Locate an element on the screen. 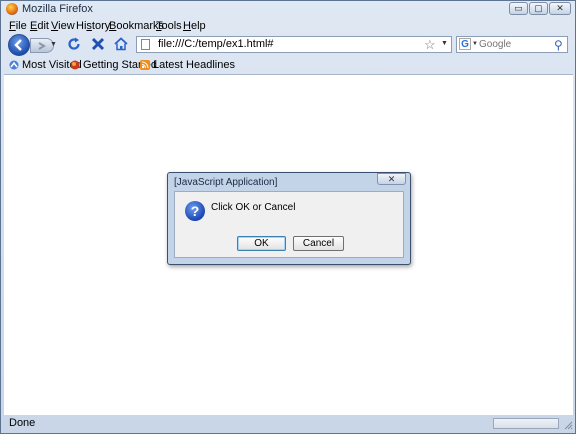 Image resolution: width=576 pixels, height=434 pixels. dialog-close-button: ✕ is located at coordinates (391, 179).